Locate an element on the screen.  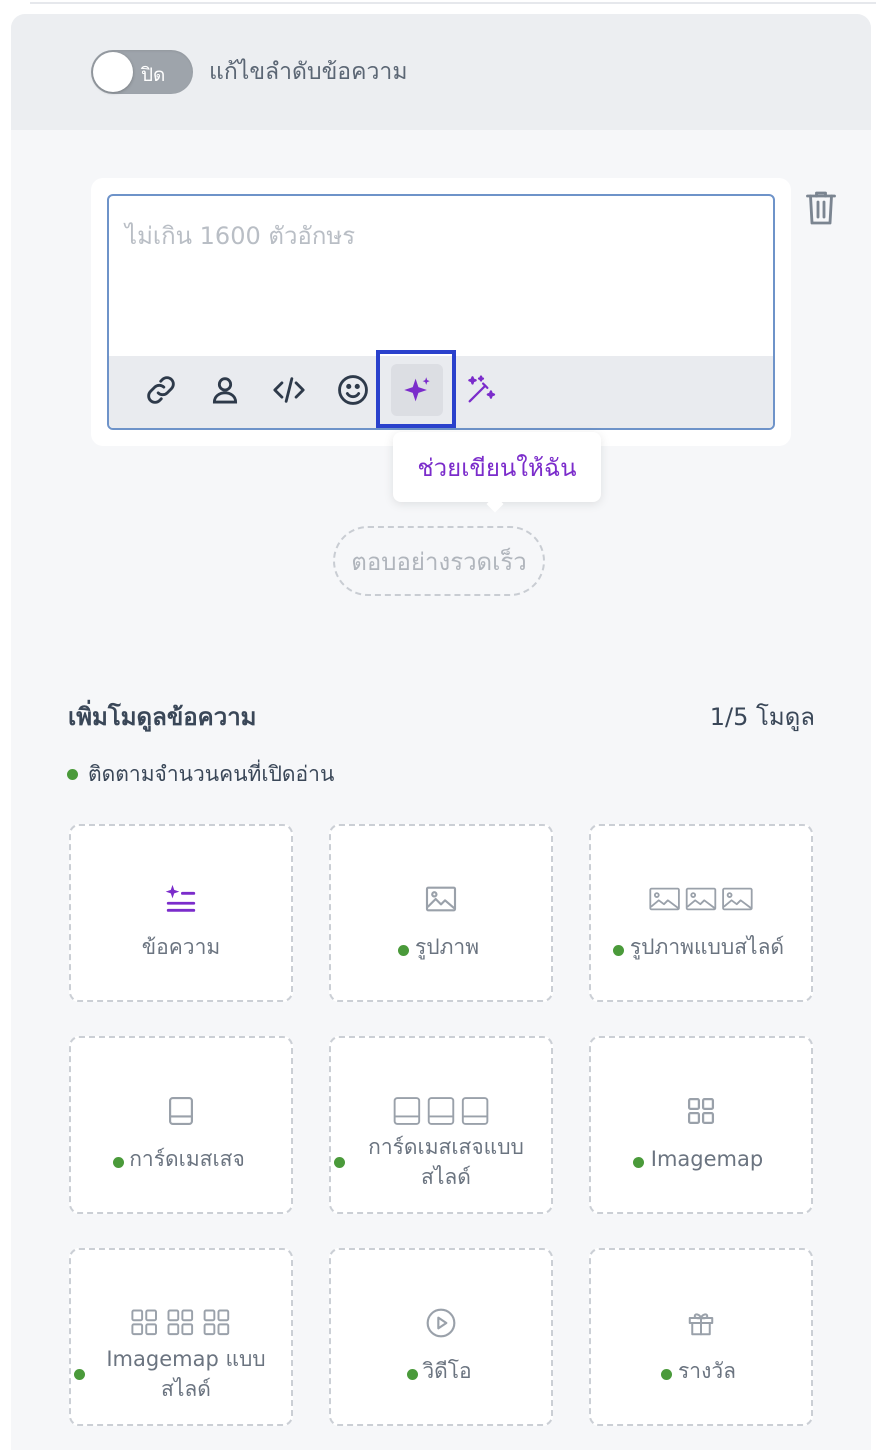
person-icon is located at coordinates (225, 390).